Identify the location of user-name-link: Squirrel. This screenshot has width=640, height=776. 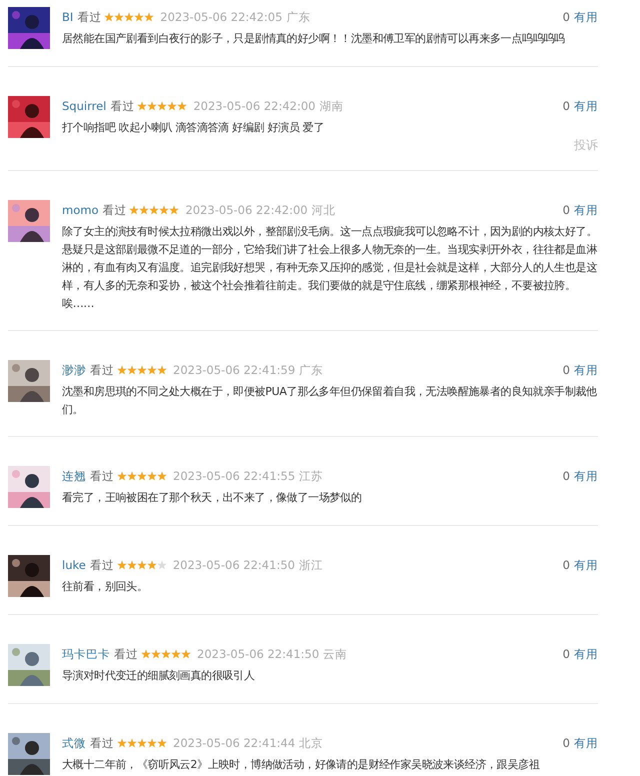
(84, 106).